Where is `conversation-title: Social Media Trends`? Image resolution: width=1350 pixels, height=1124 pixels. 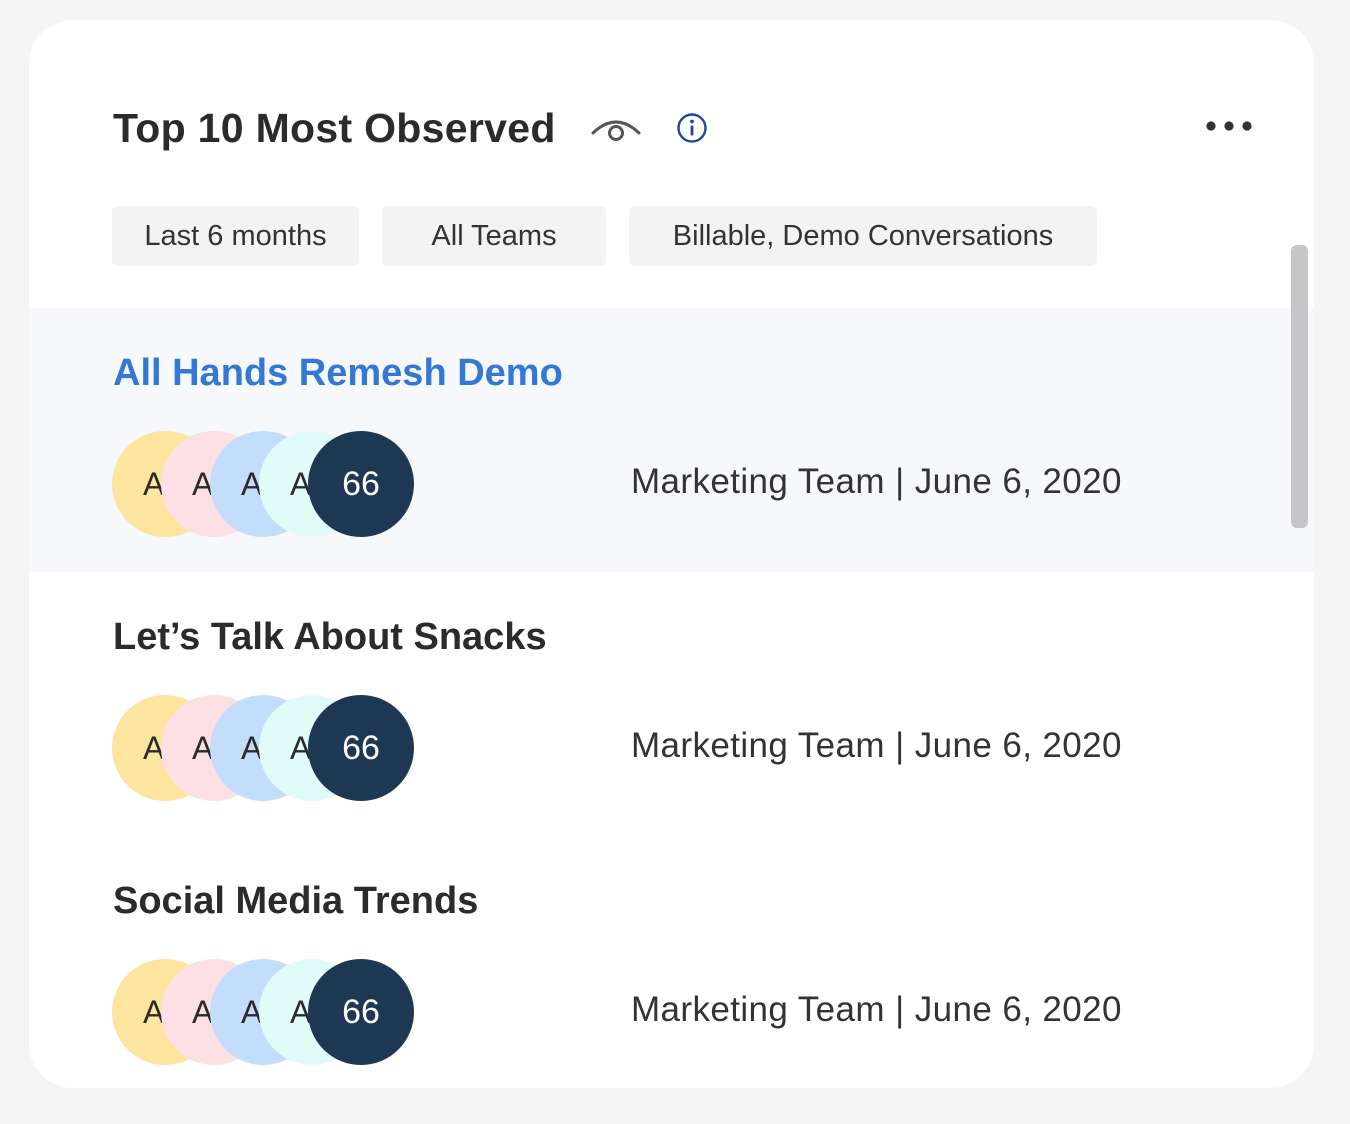
conversation-title: Social Media Trends is located at coordinates (295, 901).